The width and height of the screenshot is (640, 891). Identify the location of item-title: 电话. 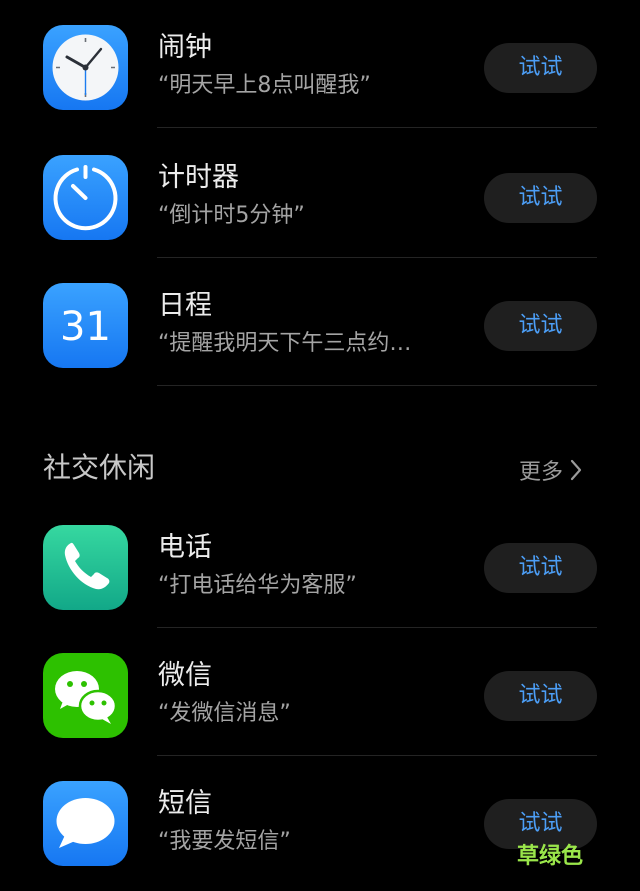
(185, 547).